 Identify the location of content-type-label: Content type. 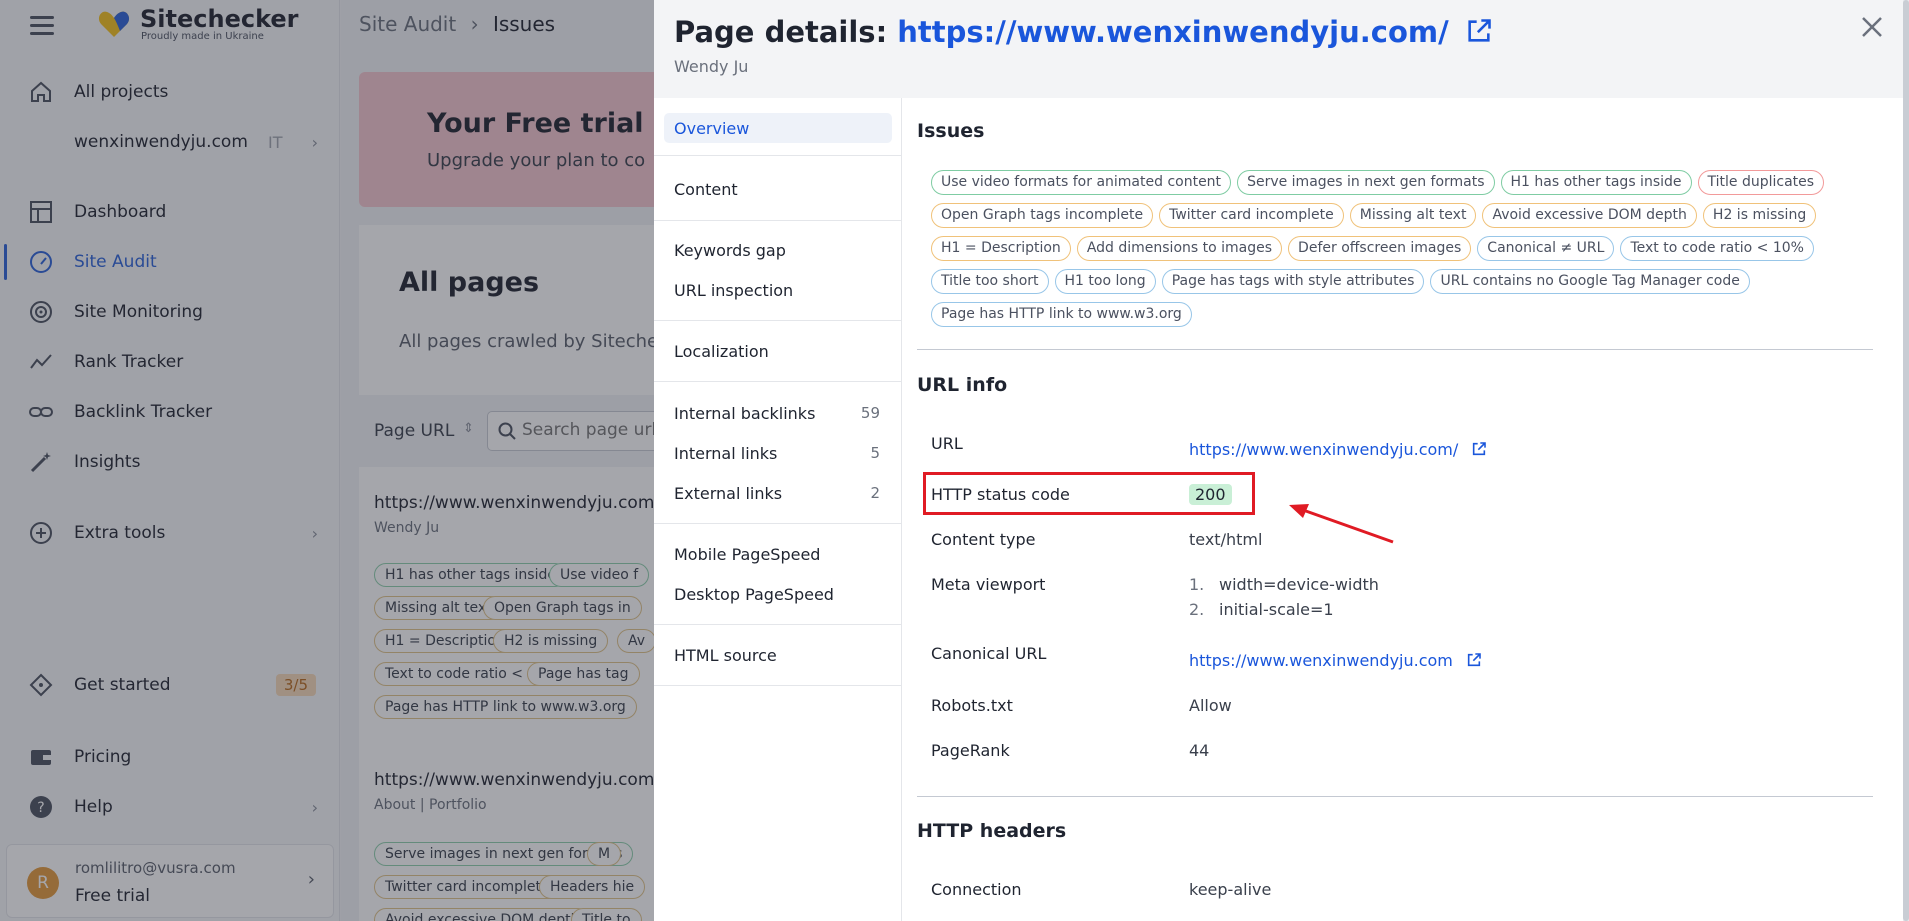
(983, 539).